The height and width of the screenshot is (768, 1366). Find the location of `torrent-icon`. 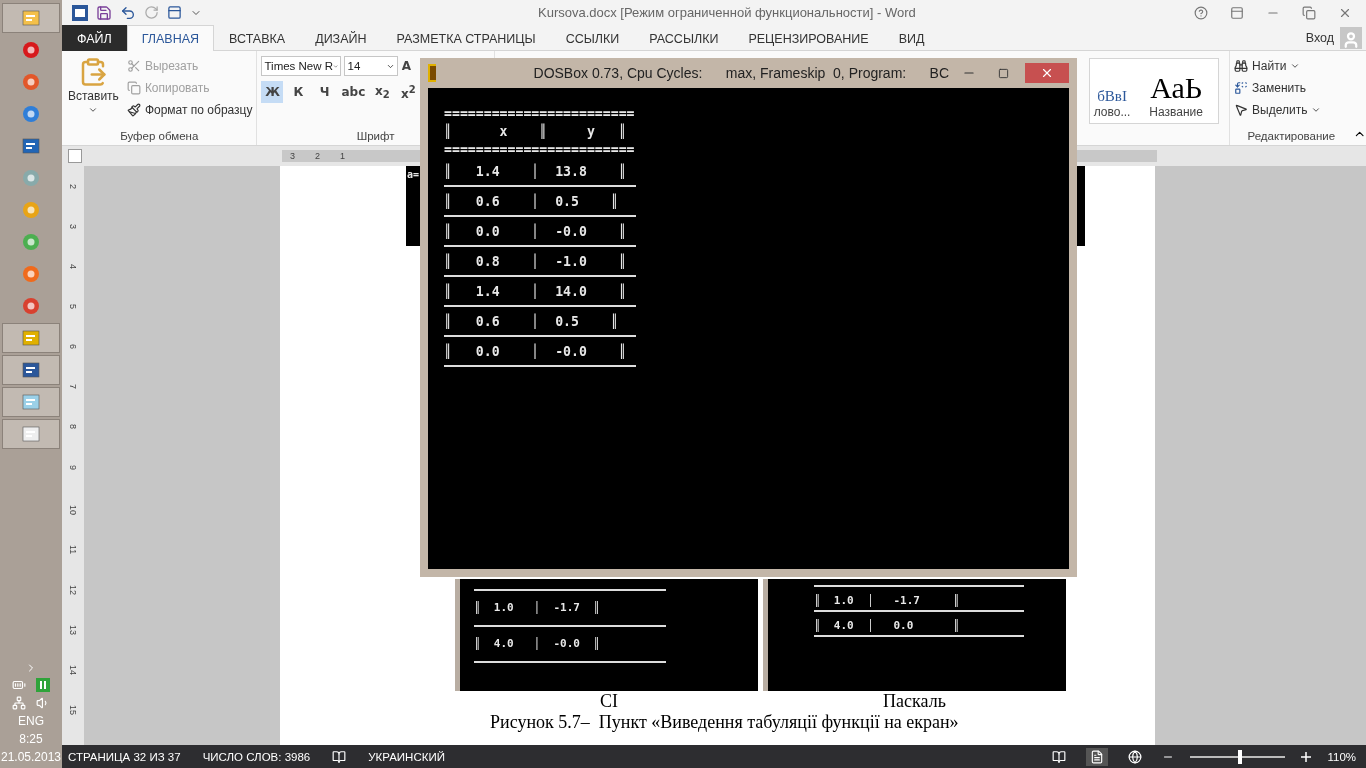

torrent-icon is located at coordinates (43, 685).